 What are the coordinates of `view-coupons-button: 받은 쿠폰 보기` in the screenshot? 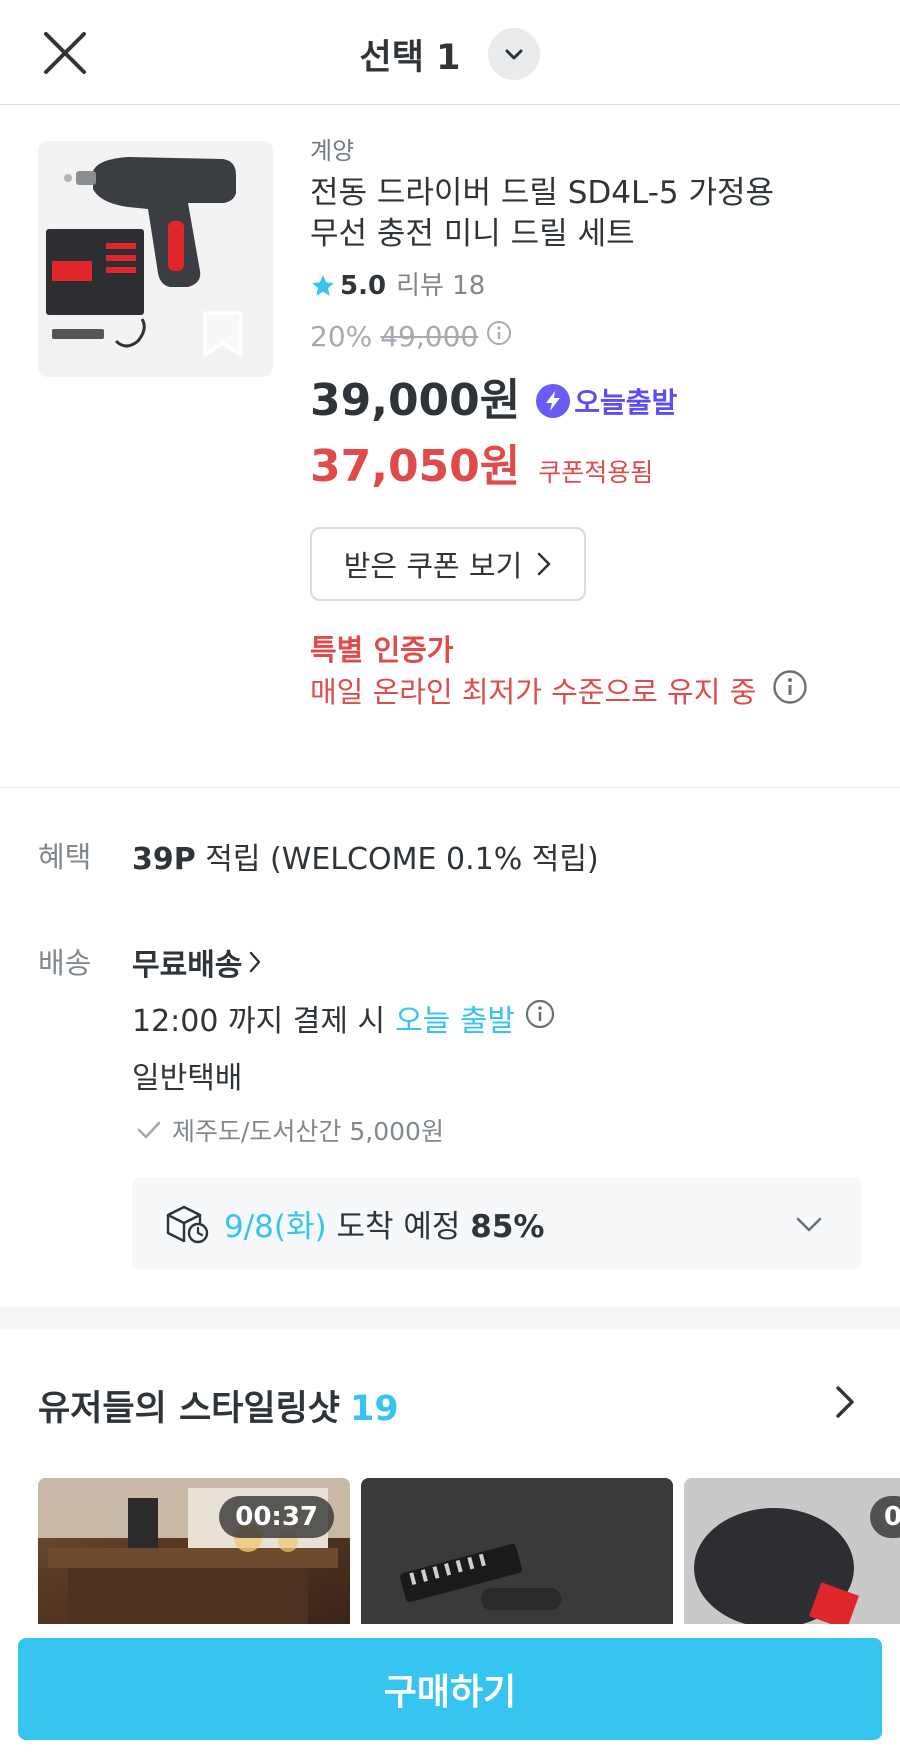 It's located at (448, 564).